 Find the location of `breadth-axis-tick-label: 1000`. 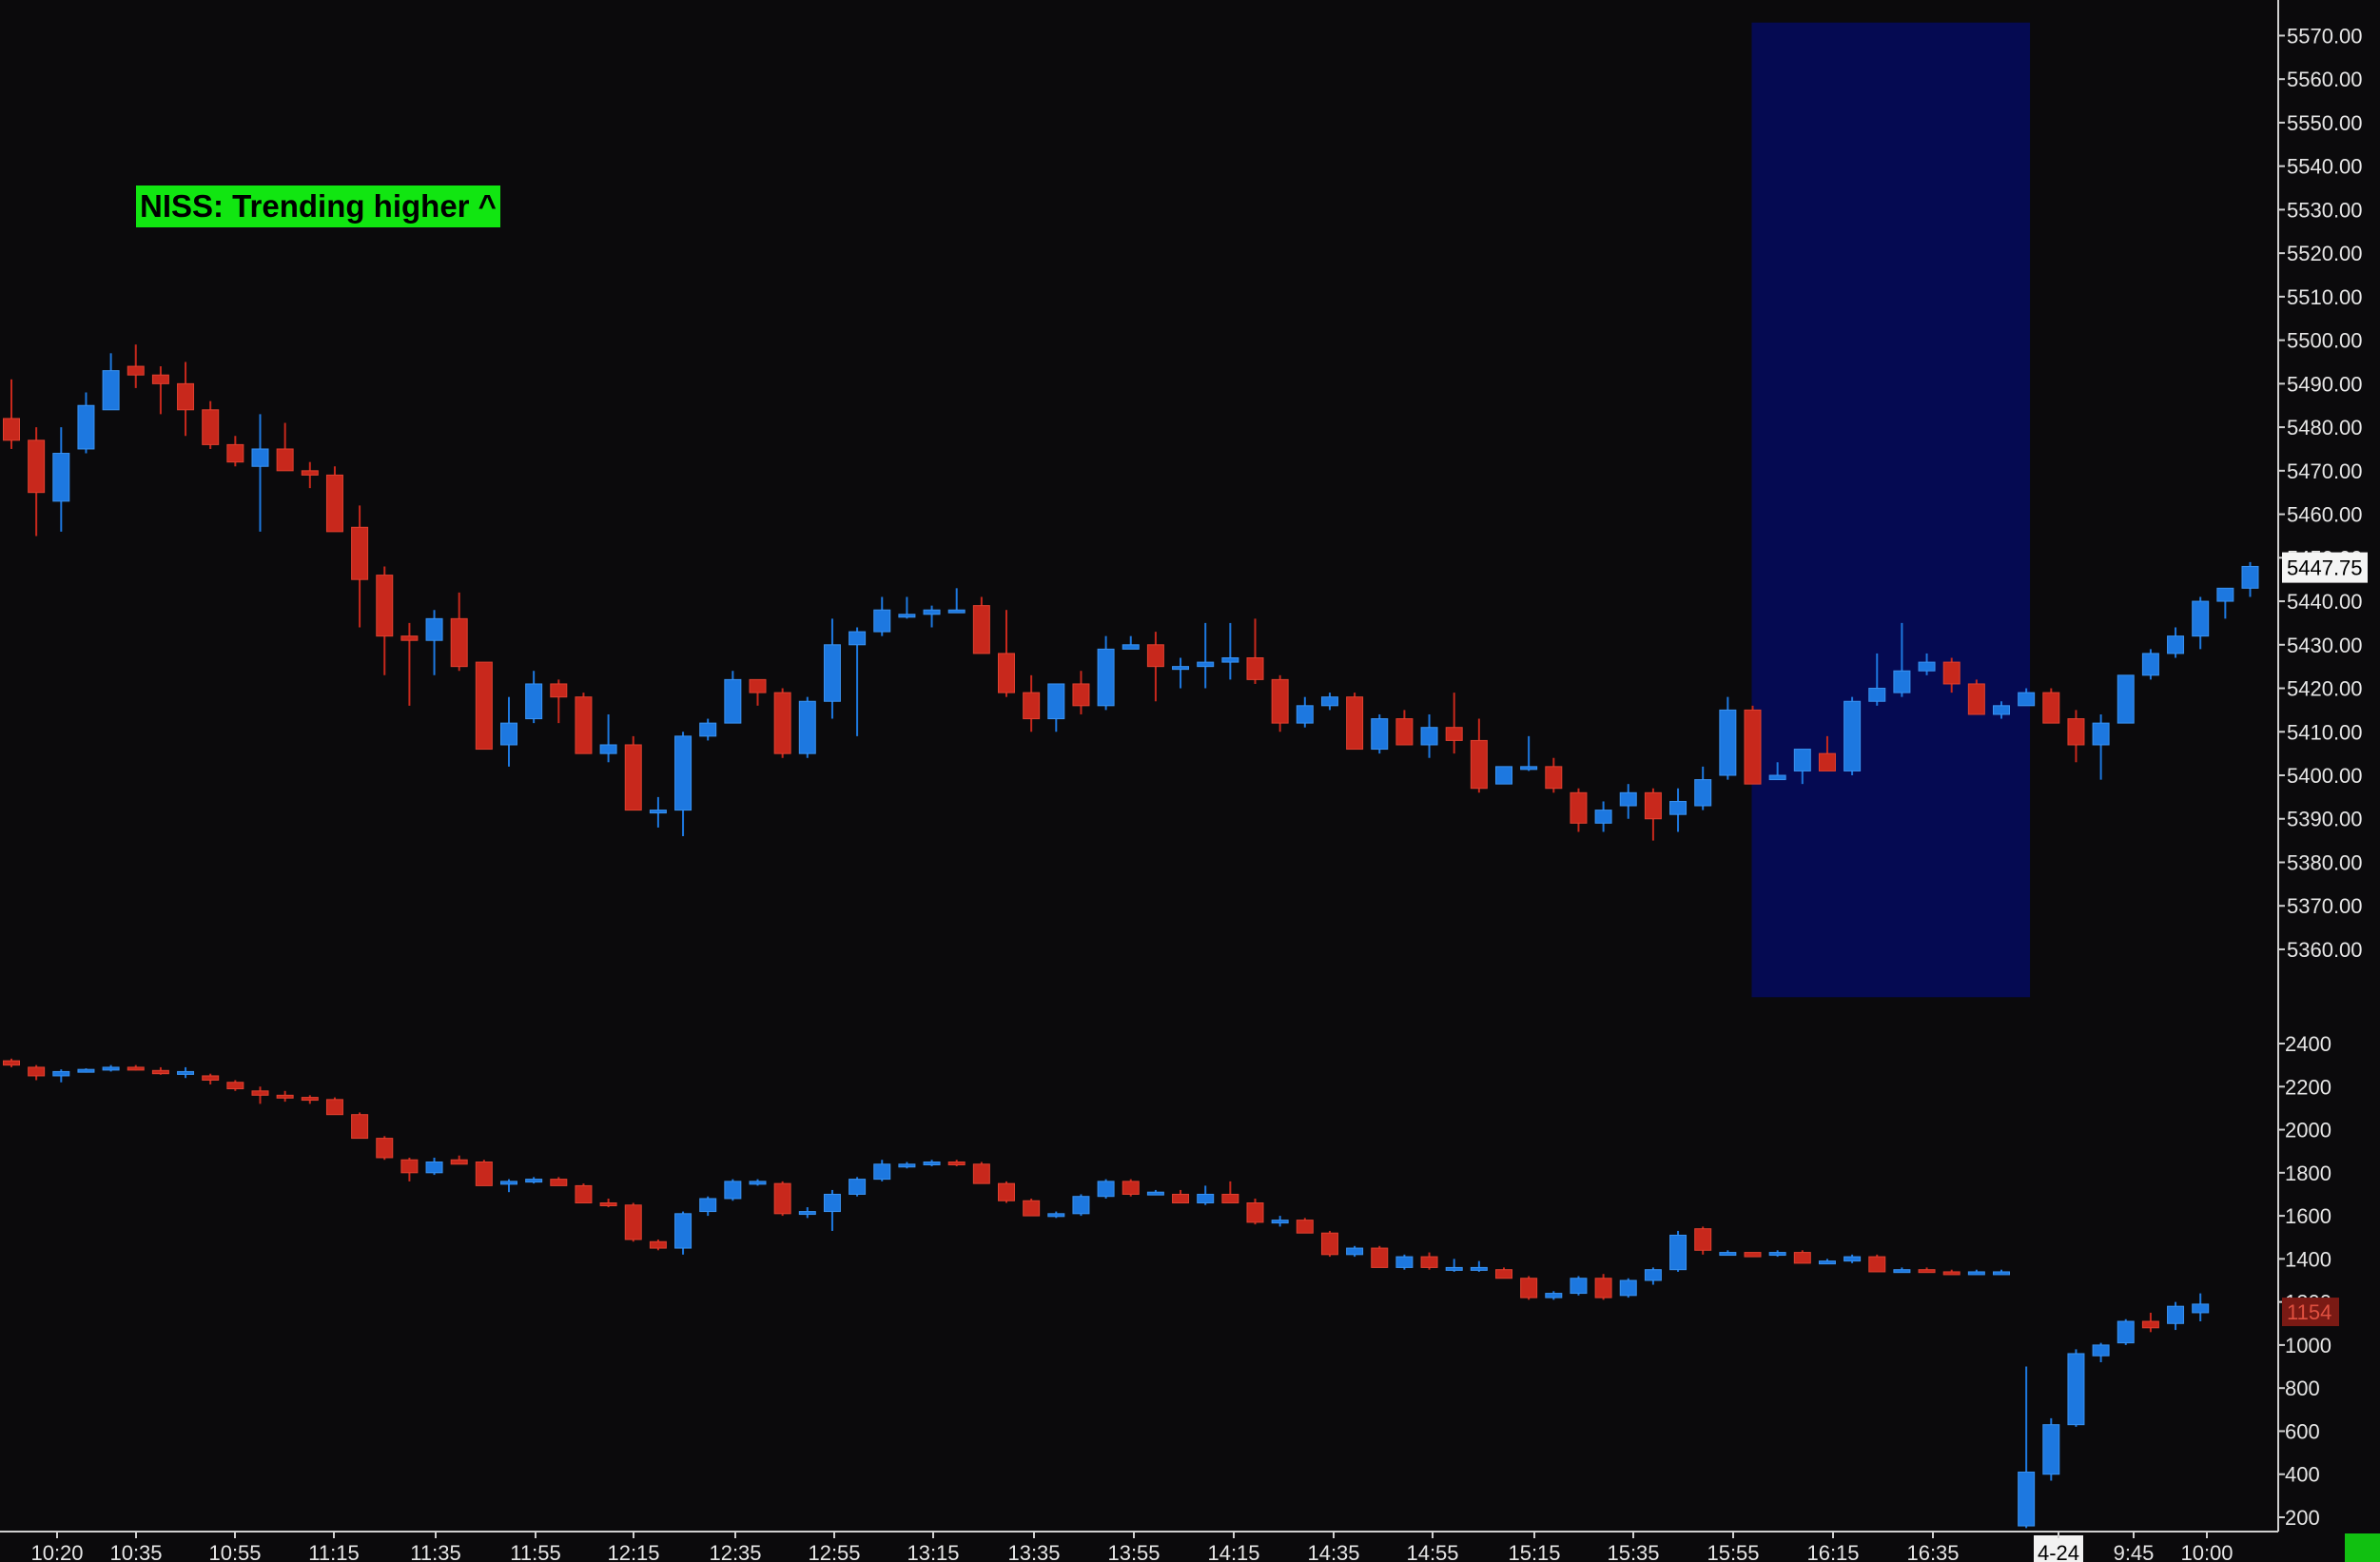

breadth-axis-tick-label: 1000 is located at coordinates (2308, 1345).